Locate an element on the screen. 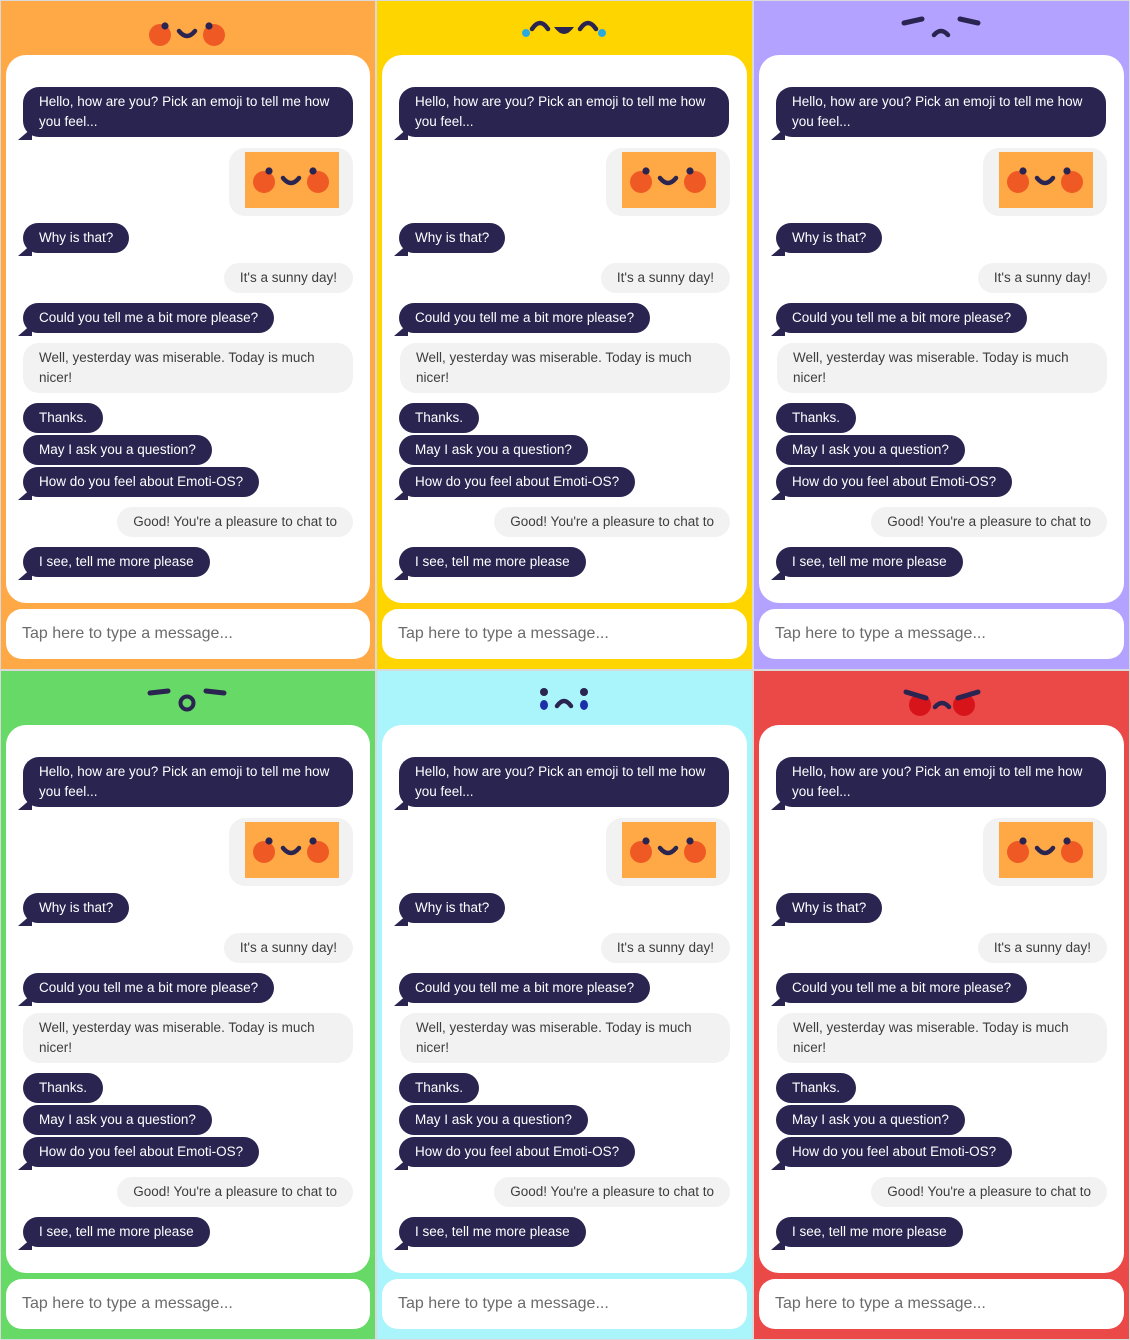  happy-face-icon is located at coordinates (188, 31).